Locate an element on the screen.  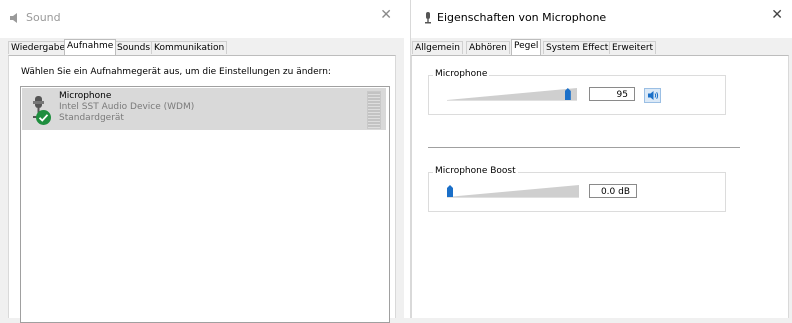
microphone-level-value: 95 is located at coordinates (612, 94).